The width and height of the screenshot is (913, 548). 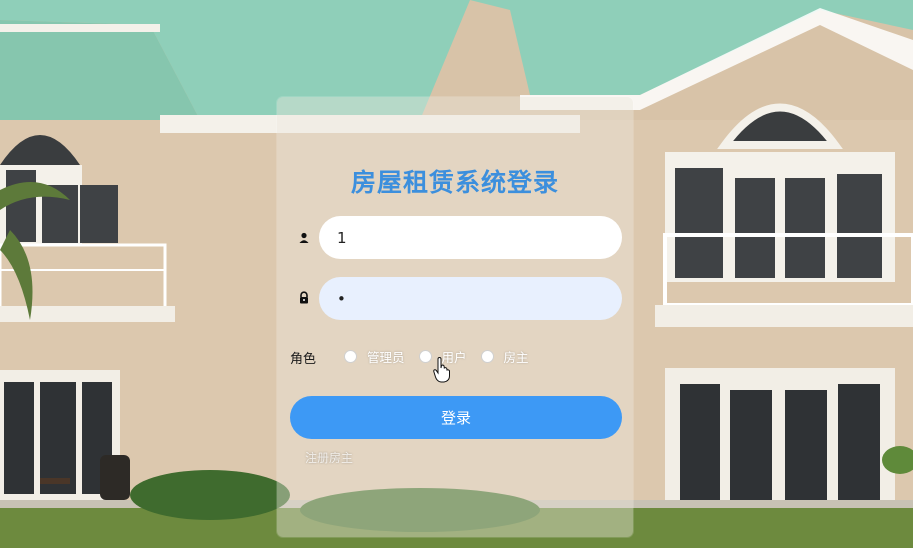 I want to click on lock-icon, so click(x=304, y=297).